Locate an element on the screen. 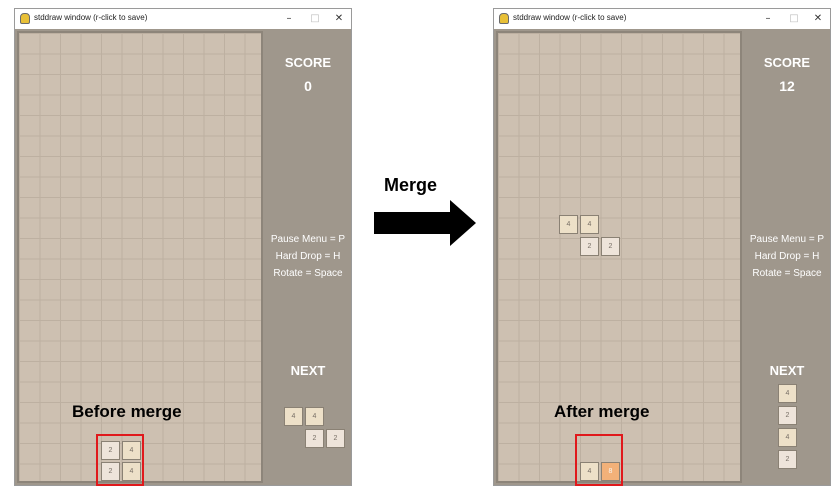 The height and width of the screenshot is (493, 840). score-value: 0 is located at coordinates (308, 86).